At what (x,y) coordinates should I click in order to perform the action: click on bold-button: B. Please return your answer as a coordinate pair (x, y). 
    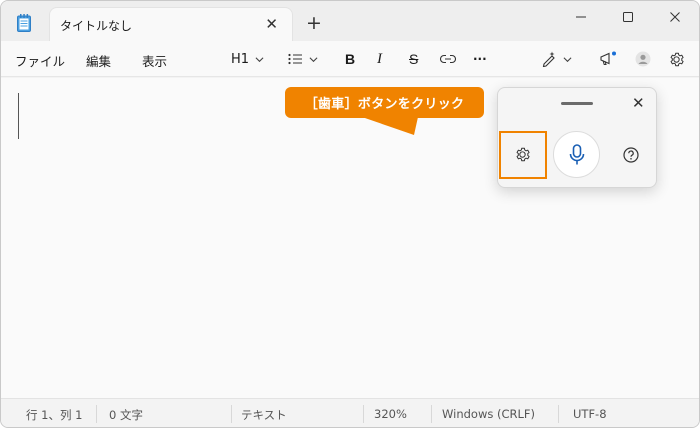
    Looking at the image, I should click on (350, 59).